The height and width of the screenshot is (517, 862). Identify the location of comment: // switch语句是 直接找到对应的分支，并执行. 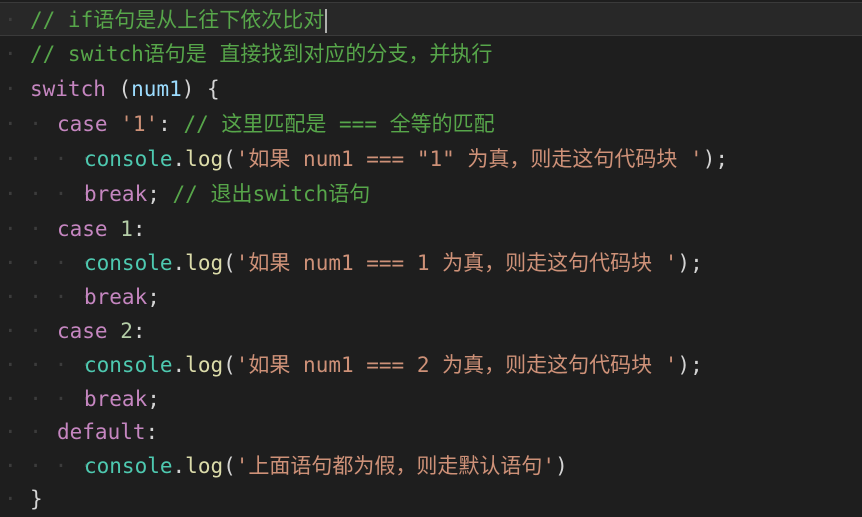
(261, 54).